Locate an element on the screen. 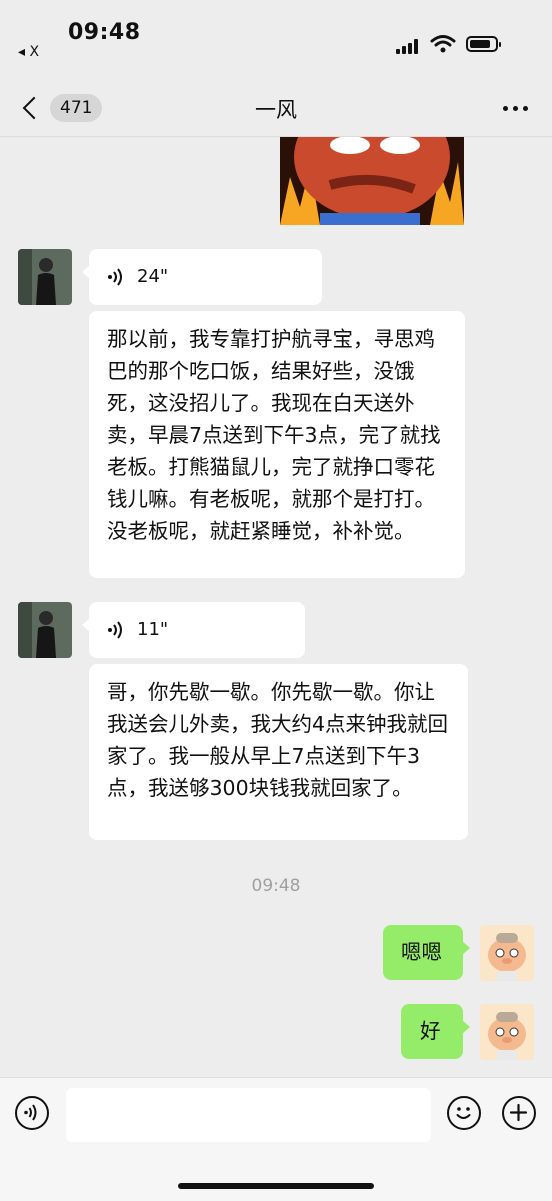  home-indicator is located at coordinates (276, 1186).